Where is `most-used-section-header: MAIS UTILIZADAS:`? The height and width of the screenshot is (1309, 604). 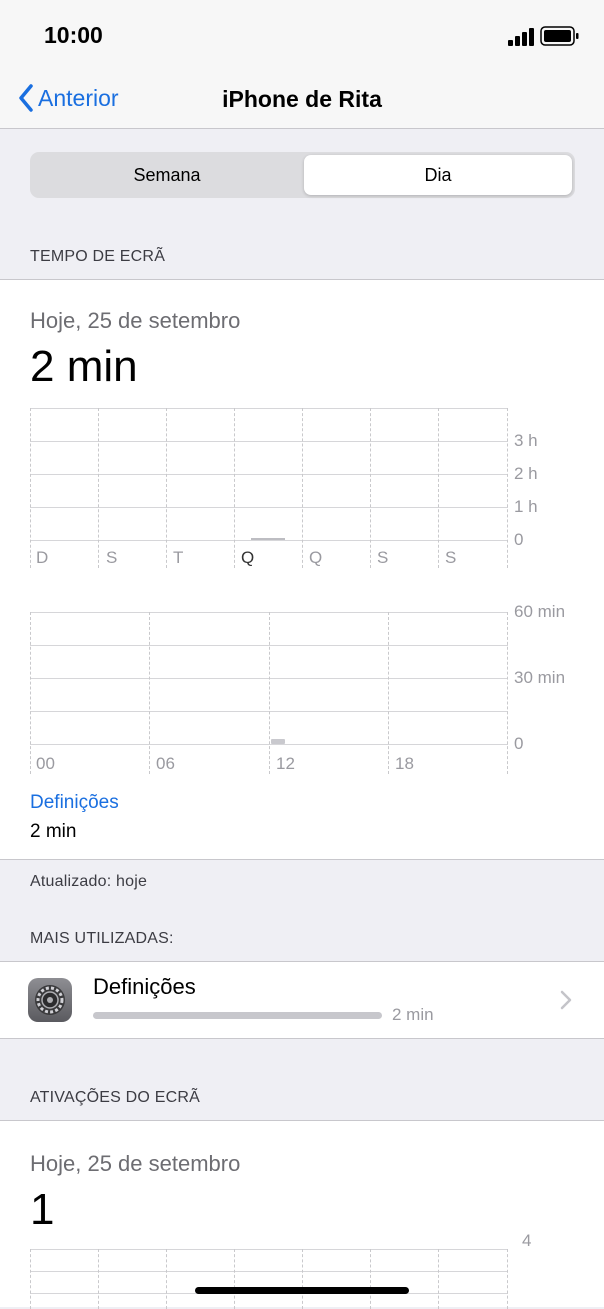 most-used-section-header: MAIS UTILIZADAS: is located at coordinates (102, 938).